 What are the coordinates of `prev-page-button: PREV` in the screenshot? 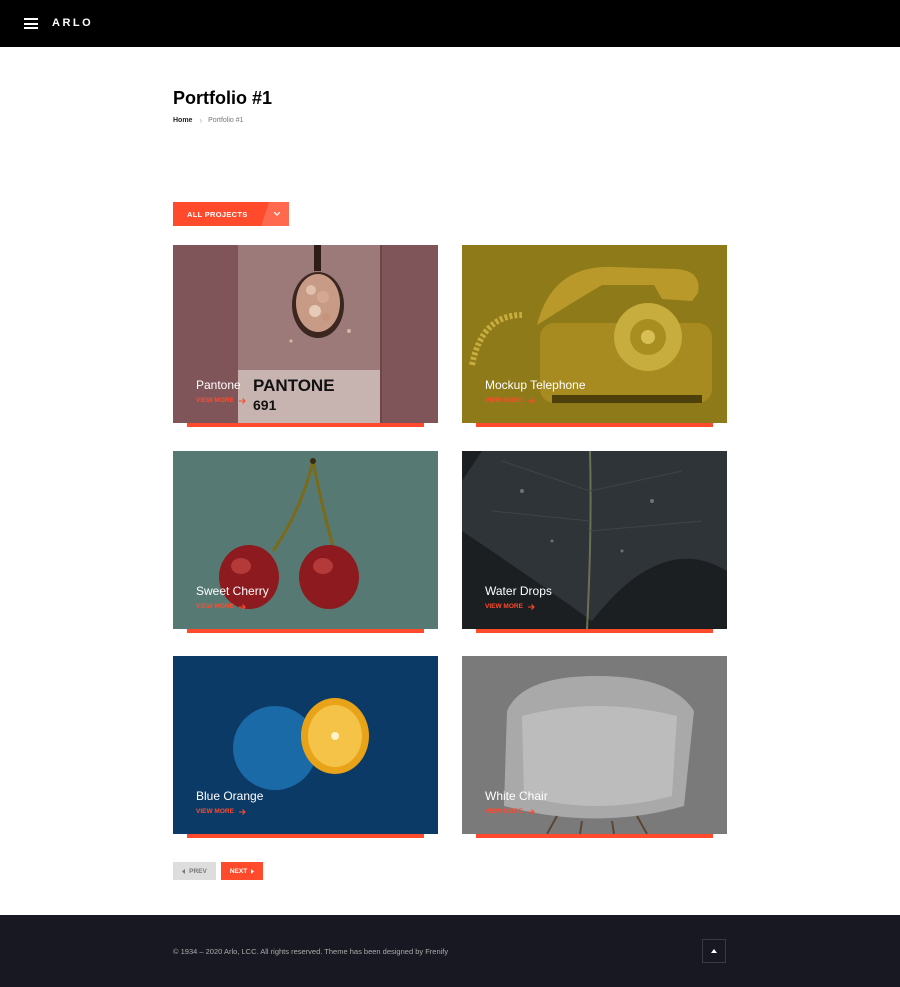 It's located at (194, 871).